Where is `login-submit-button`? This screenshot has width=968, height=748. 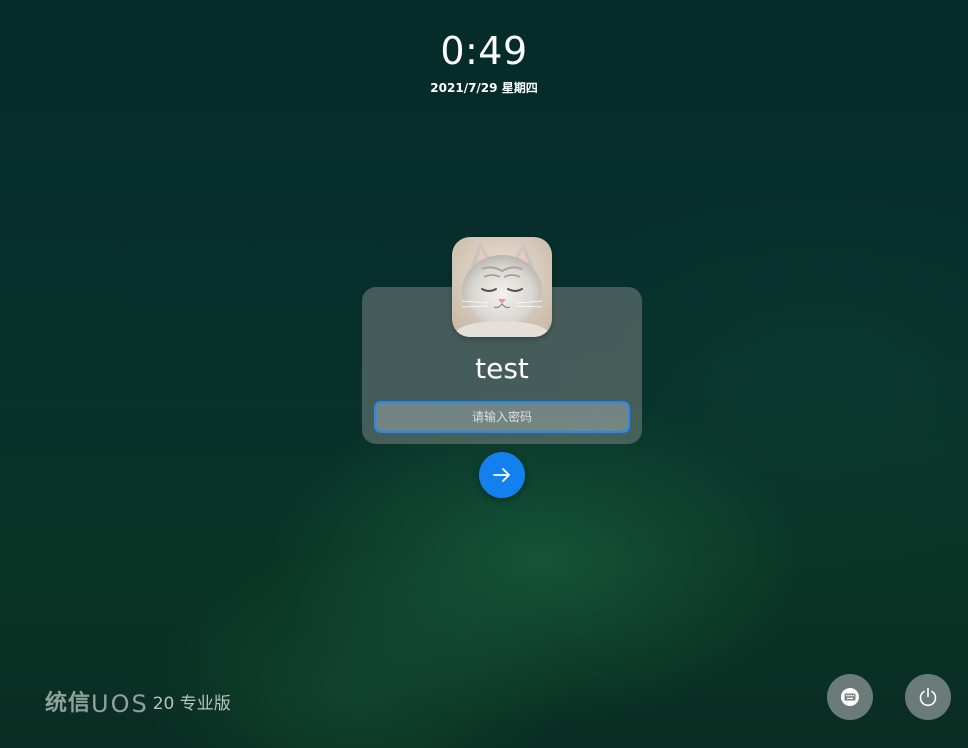
login-submit-button is located at coordinates (502, 475).